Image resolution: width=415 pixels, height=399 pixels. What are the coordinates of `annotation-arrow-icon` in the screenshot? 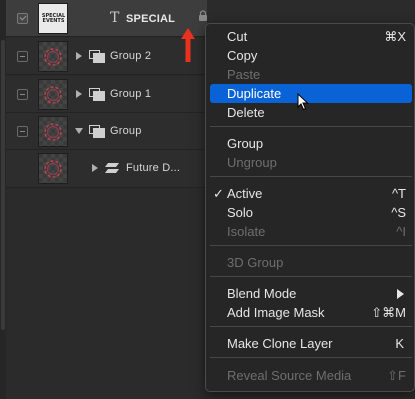 It's located at (188, 45).